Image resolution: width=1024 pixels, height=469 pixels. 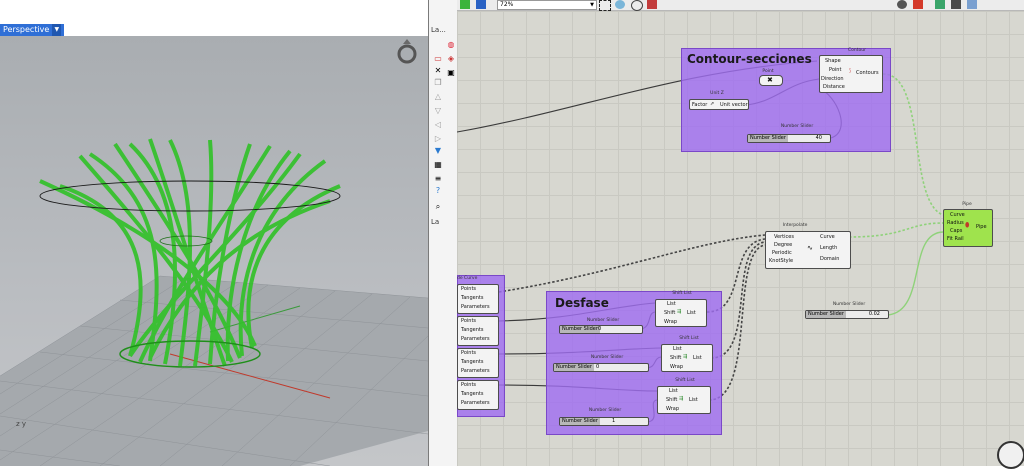 I want to click on divide-curve-3: Points Tangents Parameters, so click(x=478, y=363).